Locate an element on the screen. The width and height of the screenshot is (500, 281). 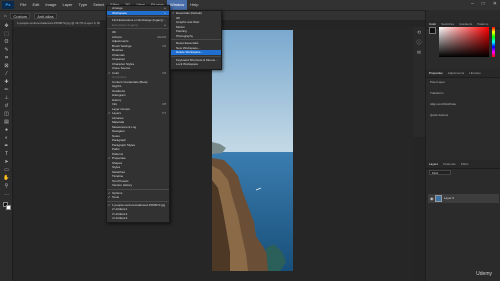
window-menu-item-extensions-legacy: Extensions (legacy) ▸ is located at coordinates (138, 25).